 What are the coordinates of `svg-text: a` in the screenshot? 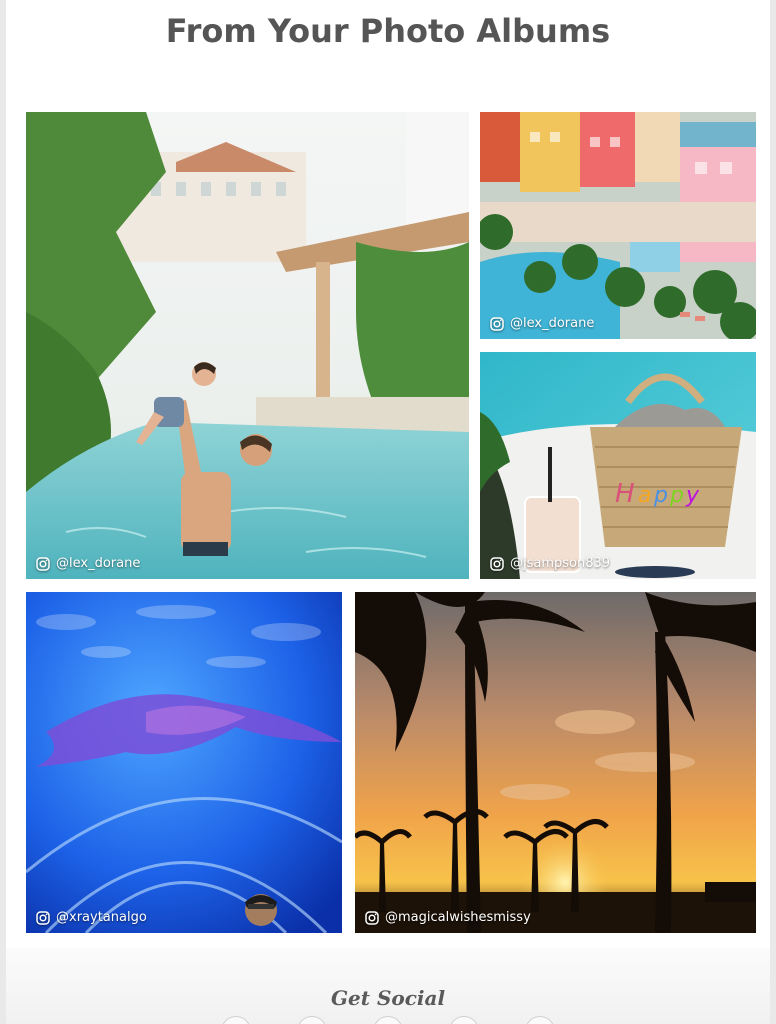 It's located at (644, 495).